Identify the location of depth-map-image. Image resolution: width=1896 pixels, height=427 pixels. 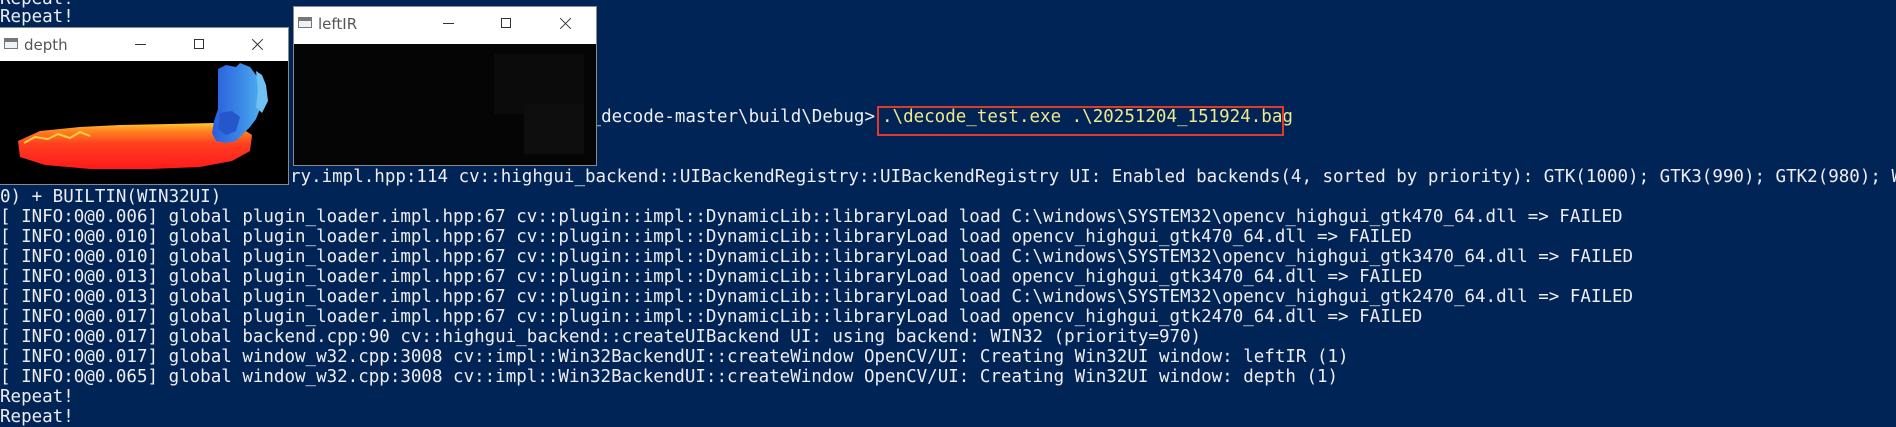
(144, 122).